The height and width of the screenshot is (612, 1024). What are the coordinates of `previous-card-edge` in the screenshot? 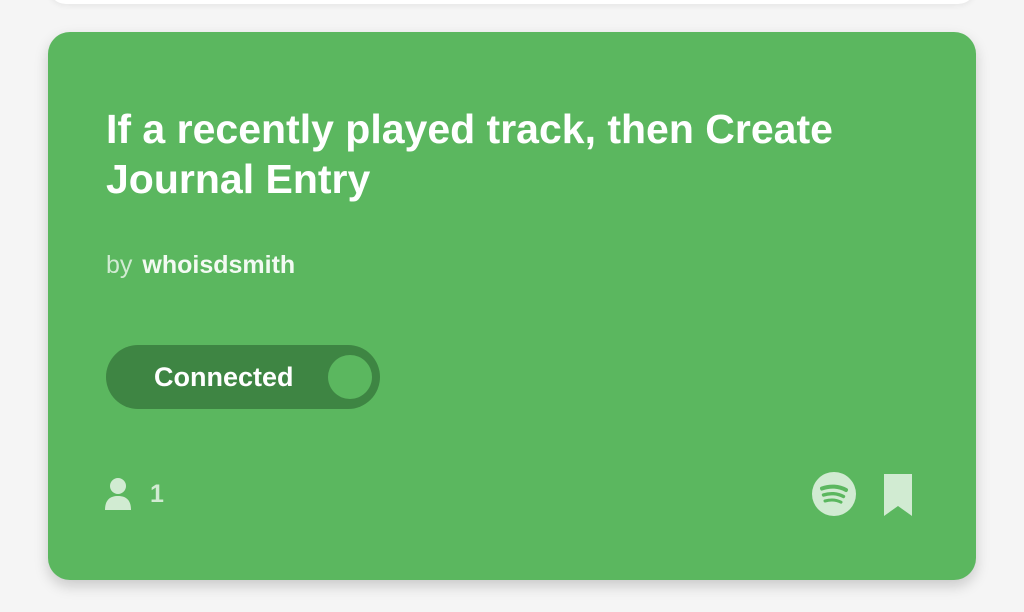 It's located at (512, 2).